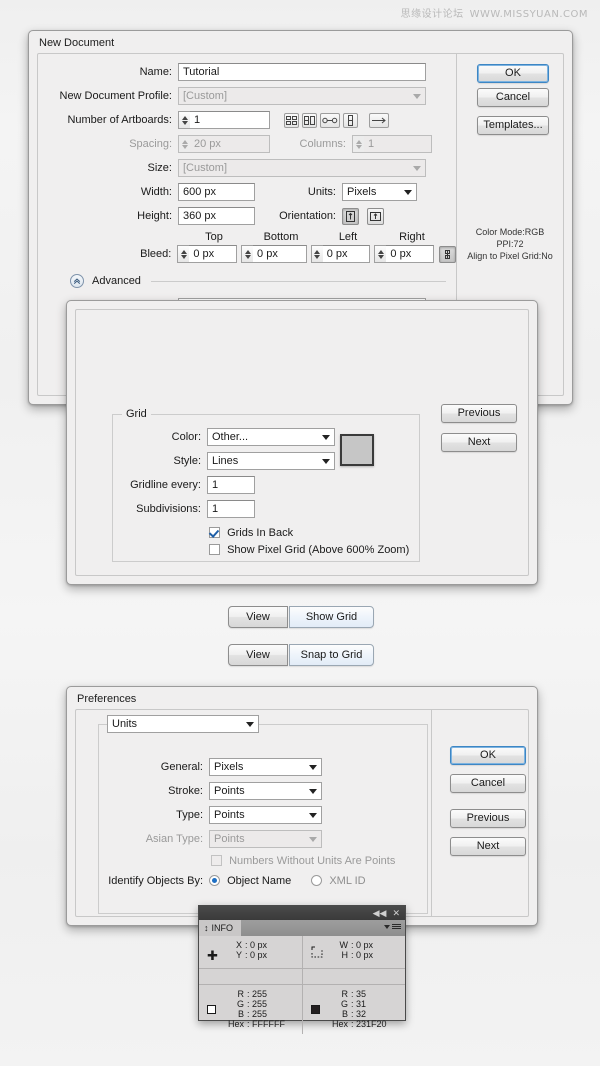  I want to click on fill-g-key: G, so click(240, 1004).